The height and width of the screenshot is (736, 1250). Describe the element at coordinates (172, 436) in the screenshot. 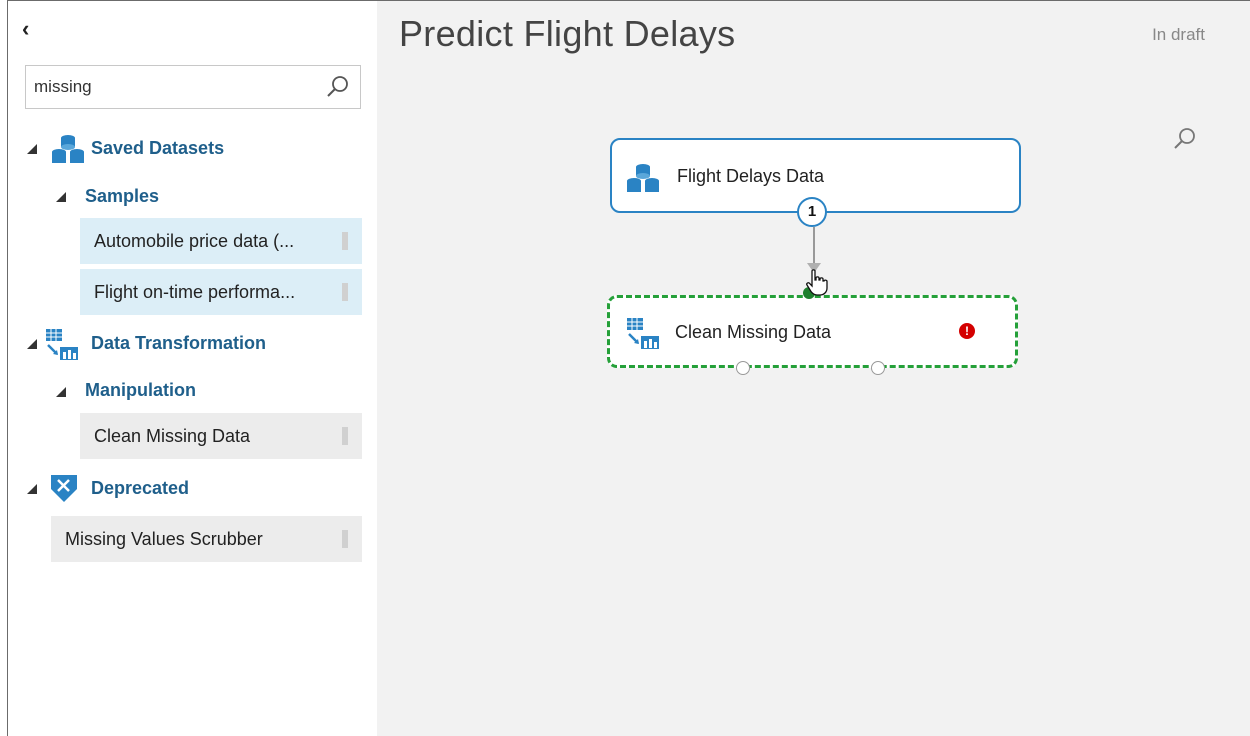

I see `module-item-label: Clean Missing Data` at that location.